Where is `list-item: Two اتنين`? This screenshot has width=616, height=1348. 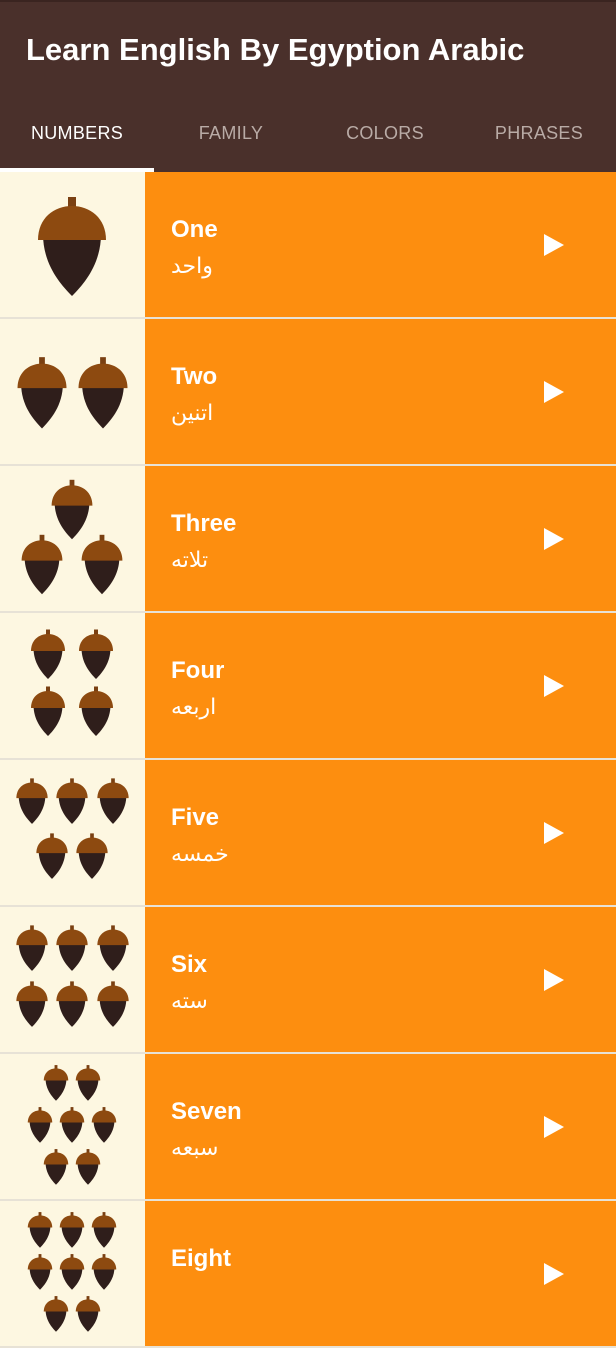
list-item: Two اتنين is located at coordinates (308, 392).